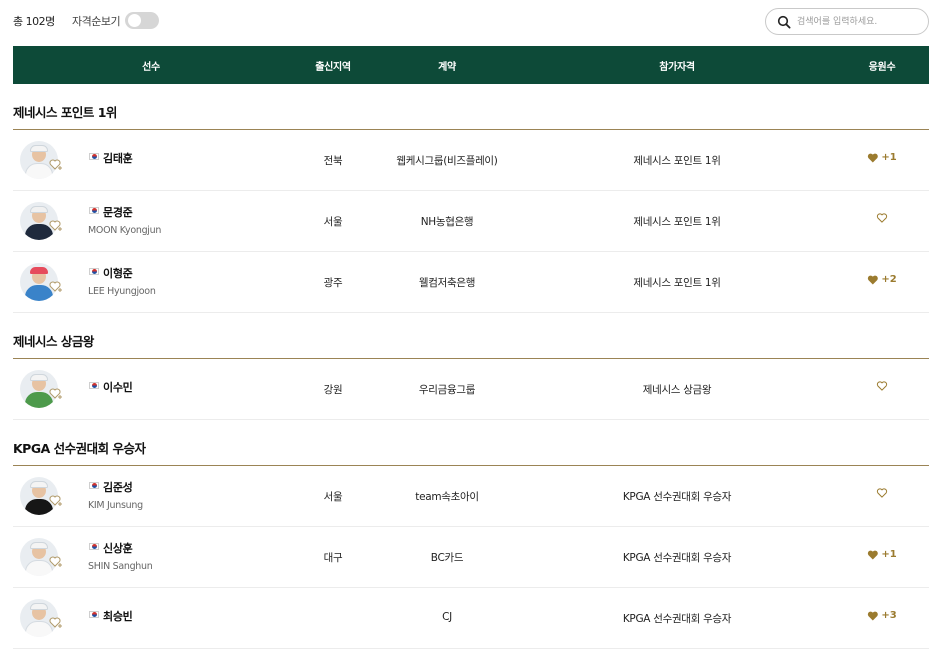  I want to click on cheer-button: +2, so click(882, 279).